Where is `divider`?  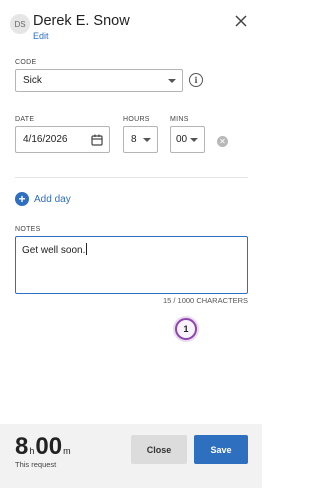 divider is located at coordinates (131, 177).